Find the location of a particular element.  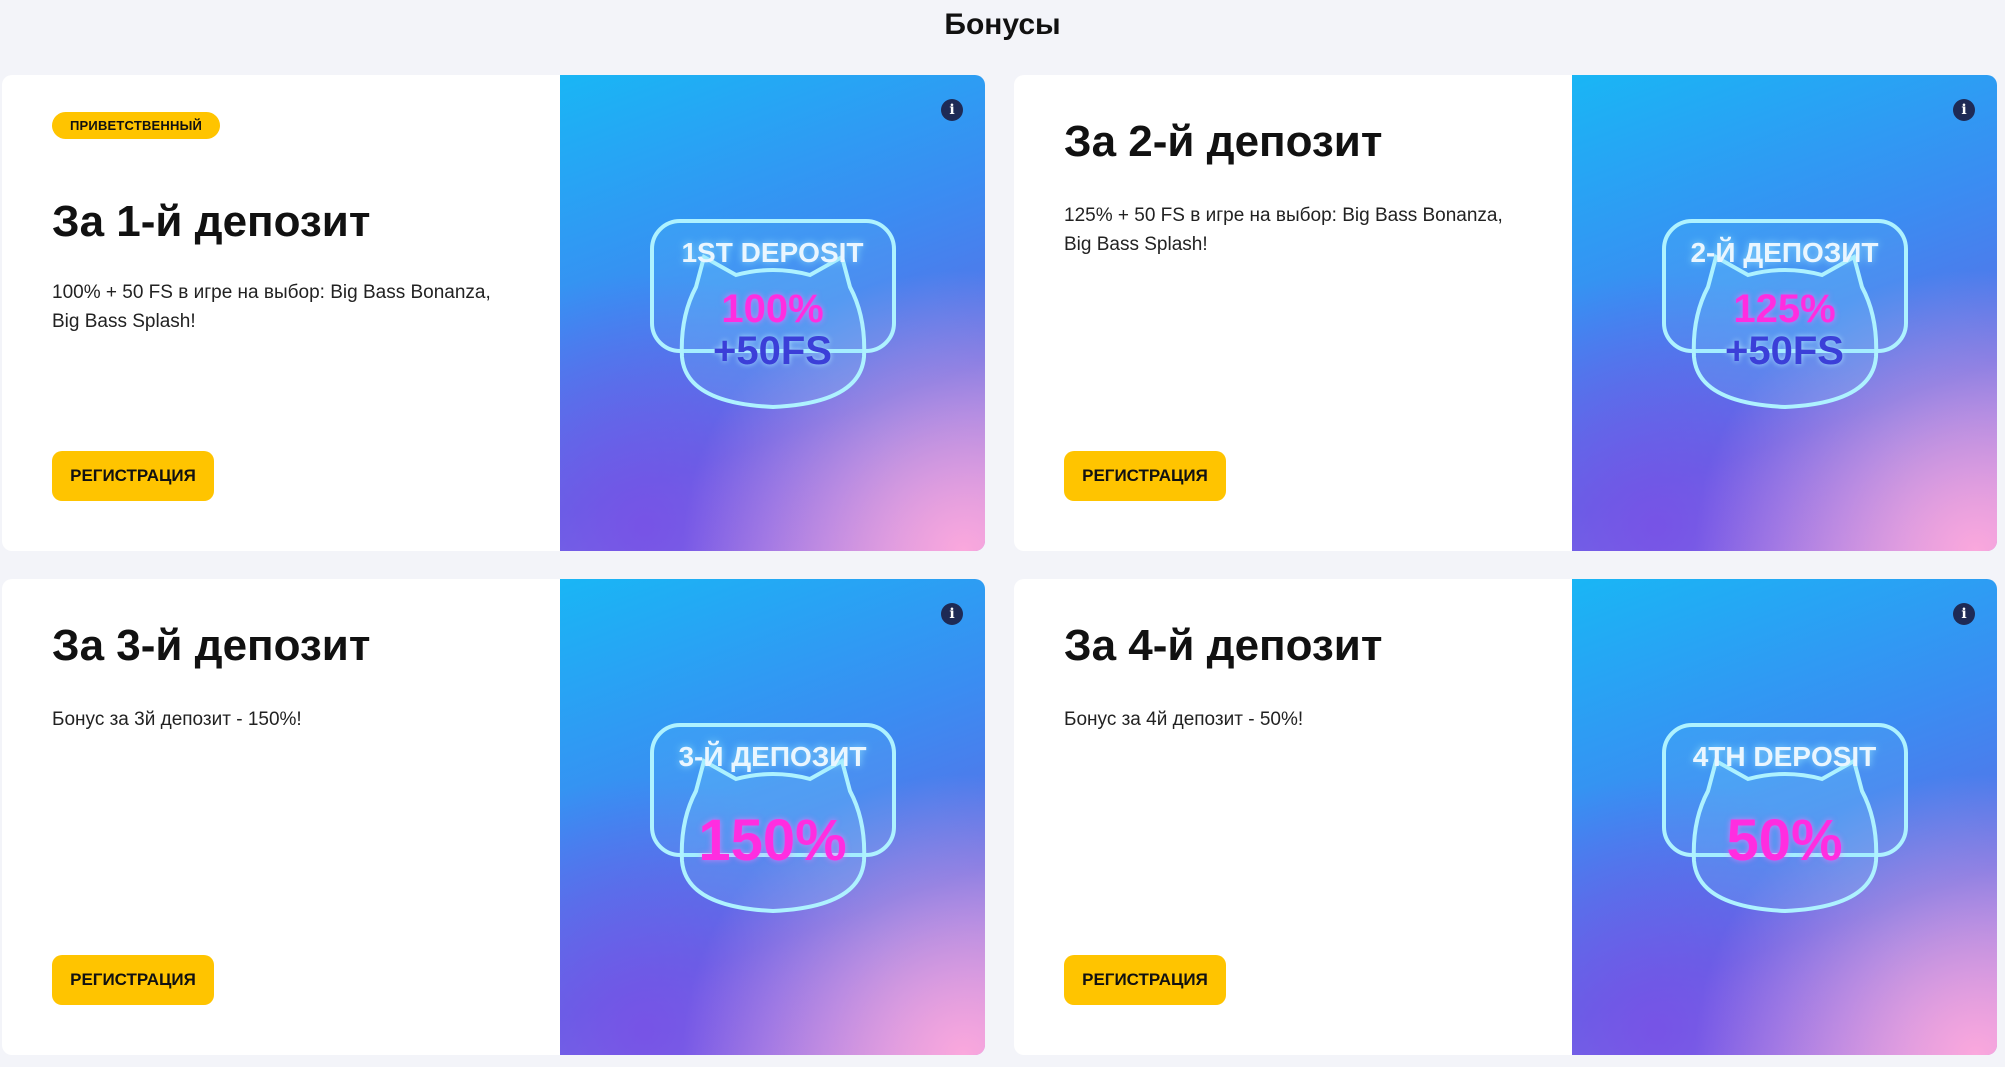

promo-percent: 50% is located at coordinates (1784, 840).